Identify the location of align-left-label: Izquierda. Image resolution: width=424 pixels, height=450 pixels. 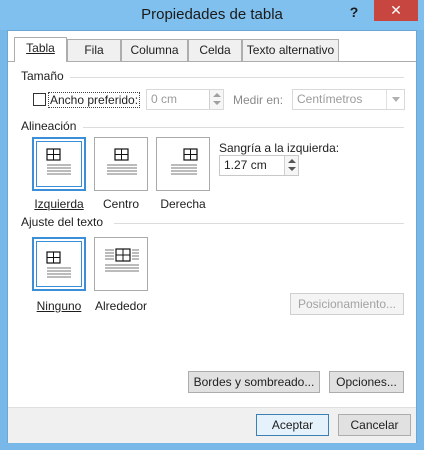
(59, 204).